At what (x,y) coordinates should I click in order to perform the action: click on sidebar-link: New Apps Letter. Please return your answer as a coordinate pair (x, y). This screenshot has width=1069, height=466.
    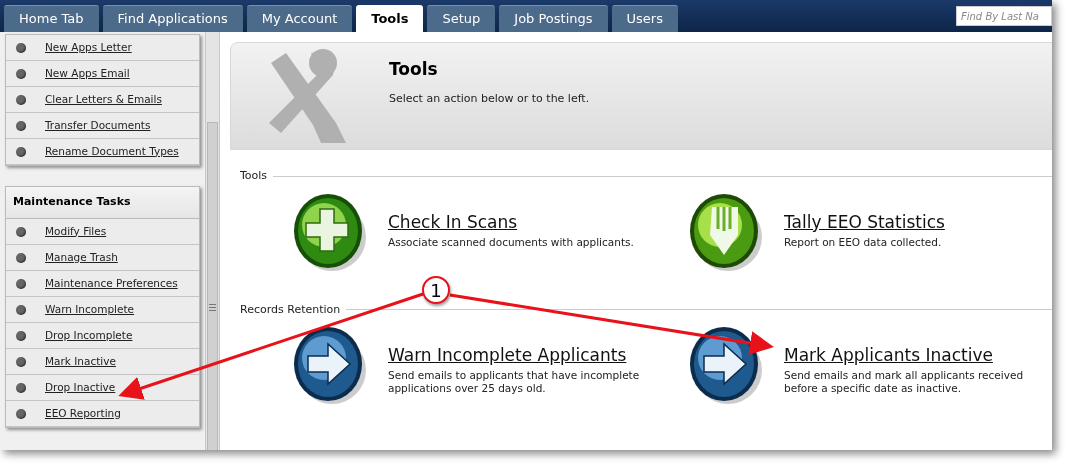
    Looking at the image, I should click on (88, 47).